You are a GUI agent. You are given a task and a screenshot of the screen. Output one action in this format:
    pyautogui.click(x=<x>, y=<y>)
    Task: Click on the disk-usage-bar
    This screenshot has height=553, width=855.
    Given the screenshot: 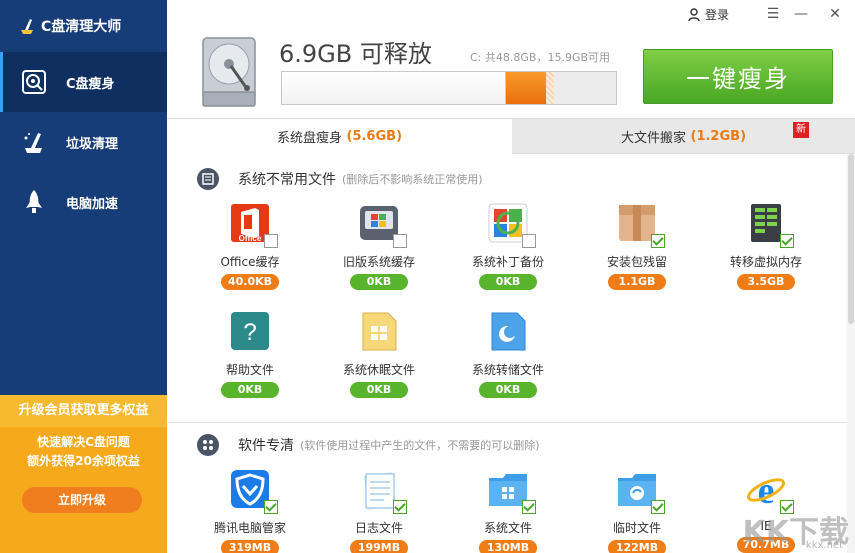 What is the action you would take?
    pyautogui.click(x=449, y=88)
    